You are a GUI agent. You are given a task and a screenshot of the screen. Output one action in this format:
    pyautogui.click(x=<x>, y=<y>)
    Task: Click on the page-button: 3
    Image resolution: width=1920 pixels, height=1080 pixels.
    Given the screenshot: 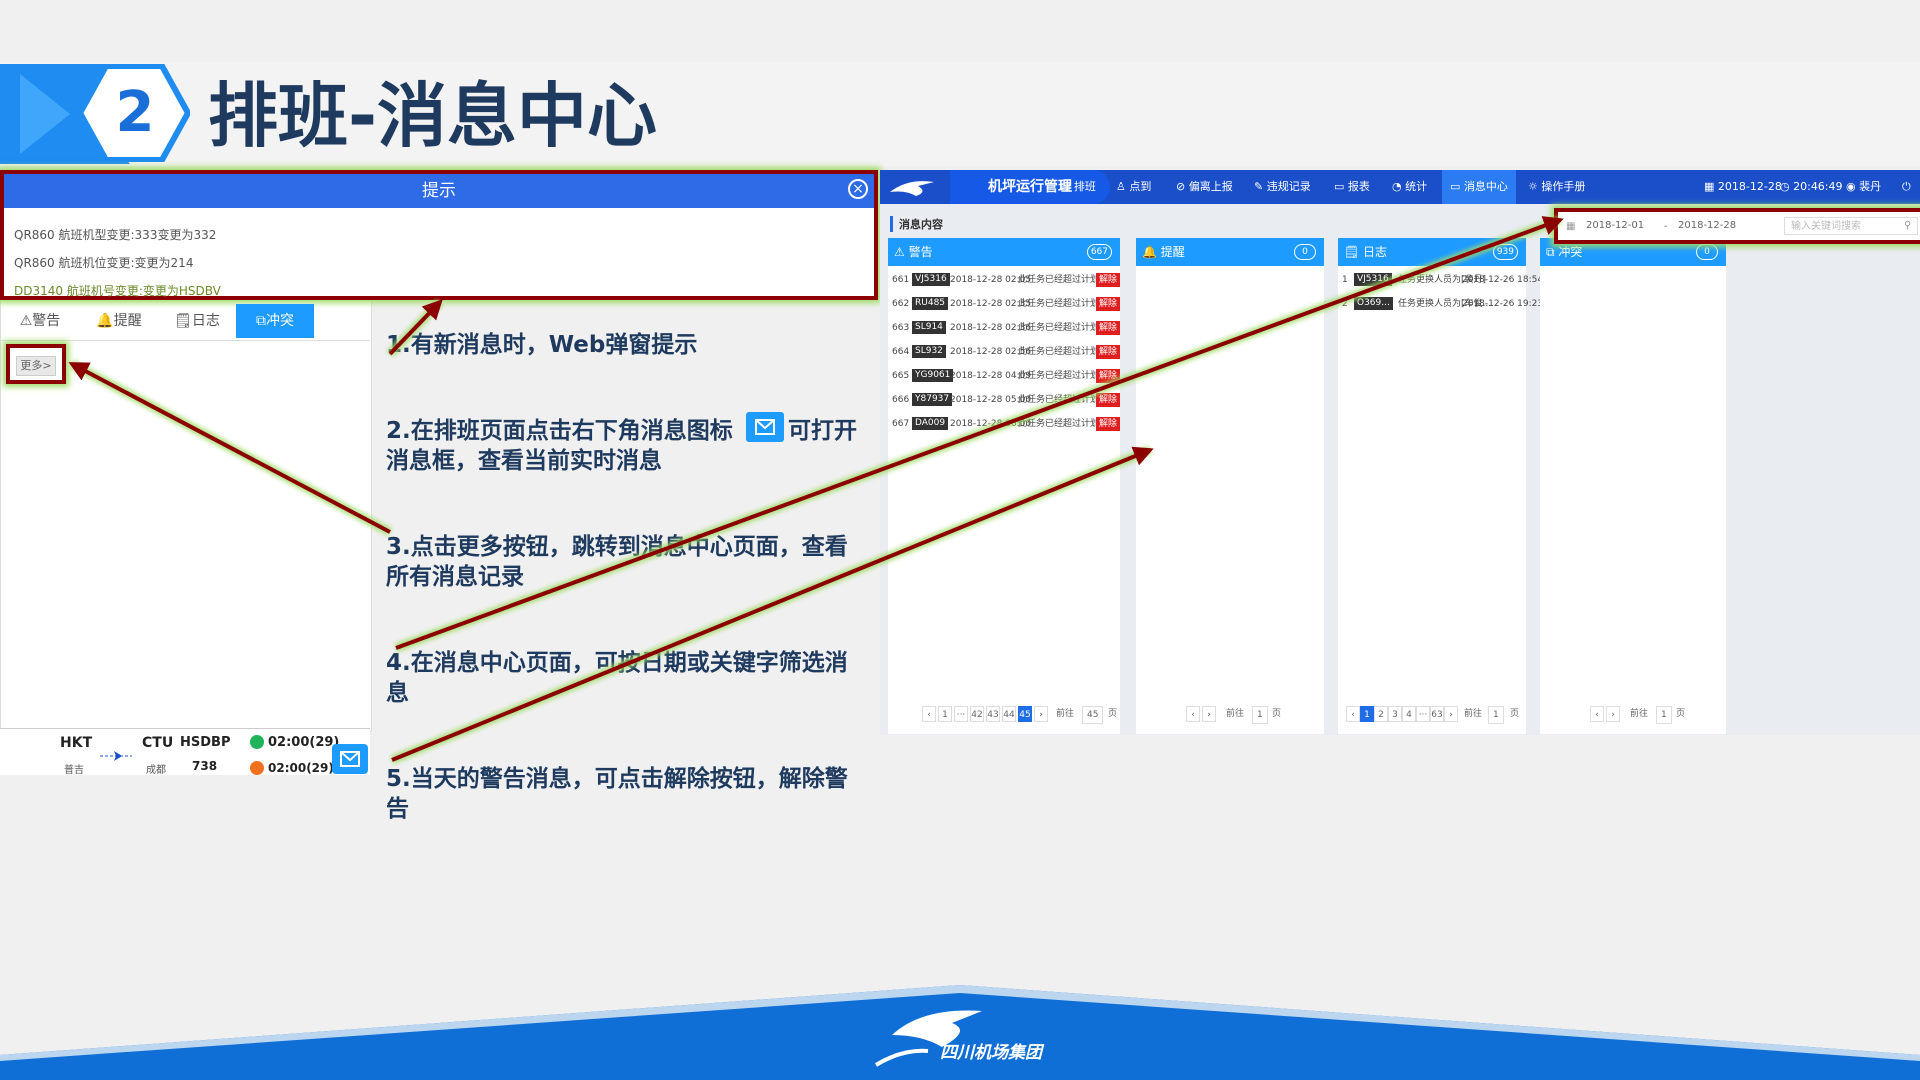 What is the action you would take?
    pyautogui.click(x=1395, y=714)
    